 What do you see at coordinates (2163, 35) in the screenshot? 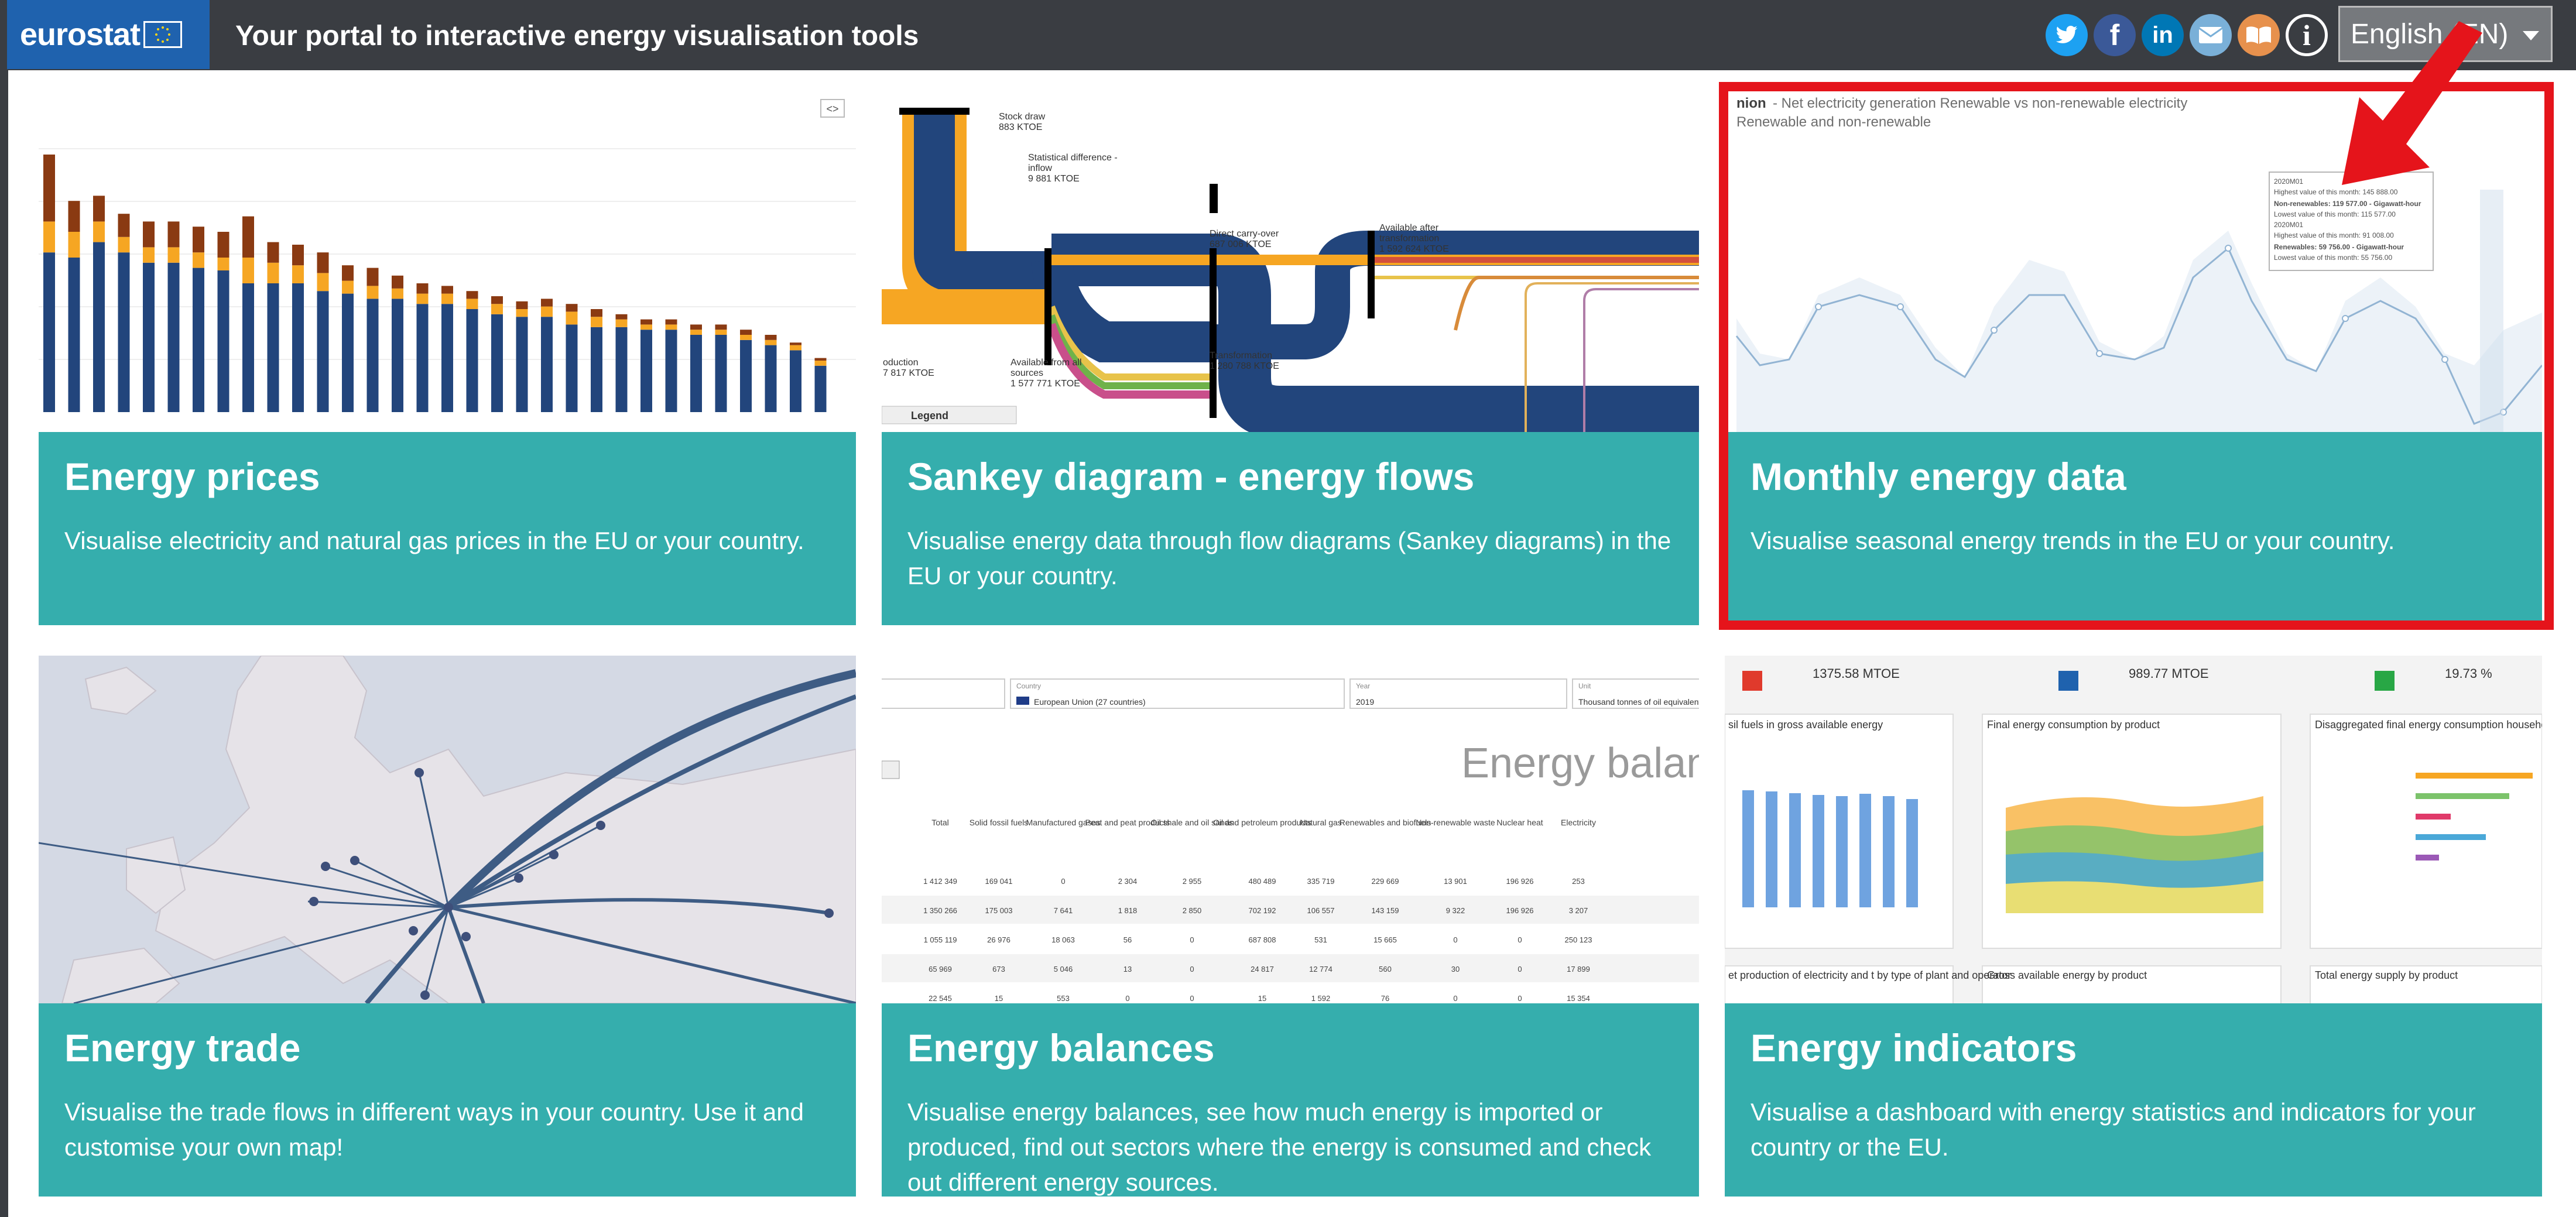
I see `linkedin-icon: in` at bounding box center [2163, 35].